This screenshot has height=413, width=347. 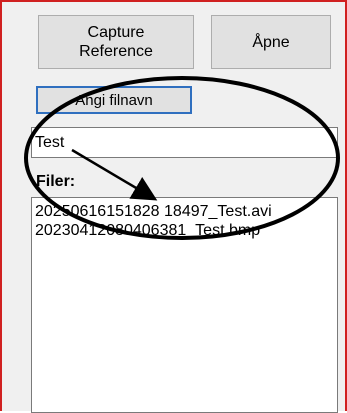 What do you see at coordinates (184, 142) in the screenshot?
I see `filename-input: Test` at bounding box center [184, 142].